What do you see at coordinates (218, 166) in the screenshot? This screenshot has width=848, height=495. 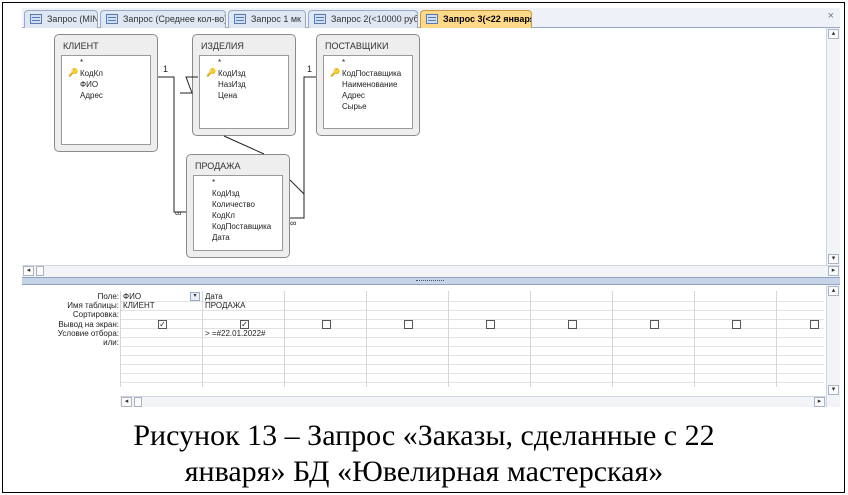 I see `table-title: ПРОДАЖА` at bounding box center [218, 166].